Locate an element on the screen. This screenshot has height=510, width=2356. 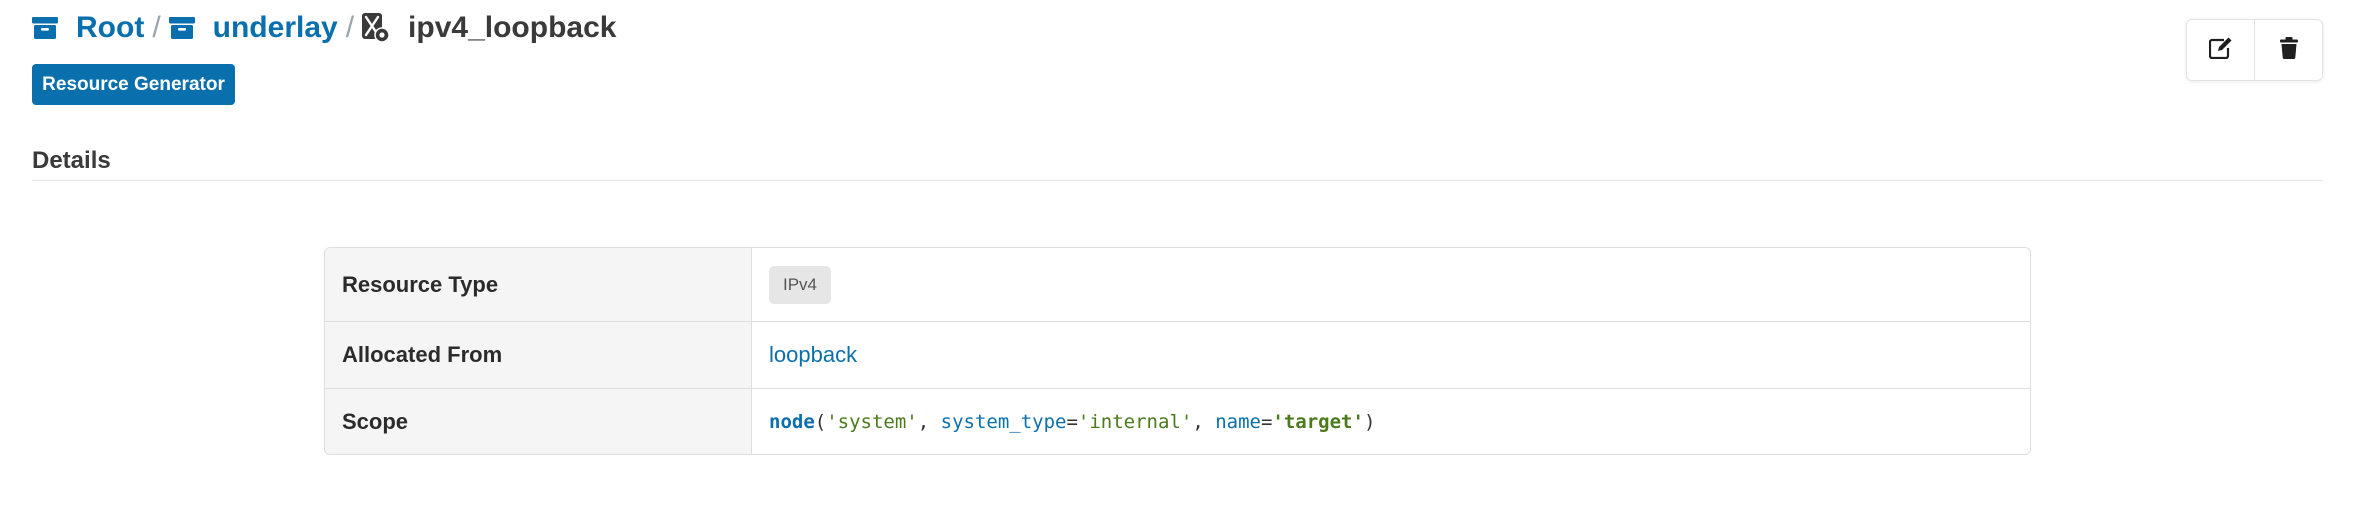
delete-button is located at coordinates (2288, 50).